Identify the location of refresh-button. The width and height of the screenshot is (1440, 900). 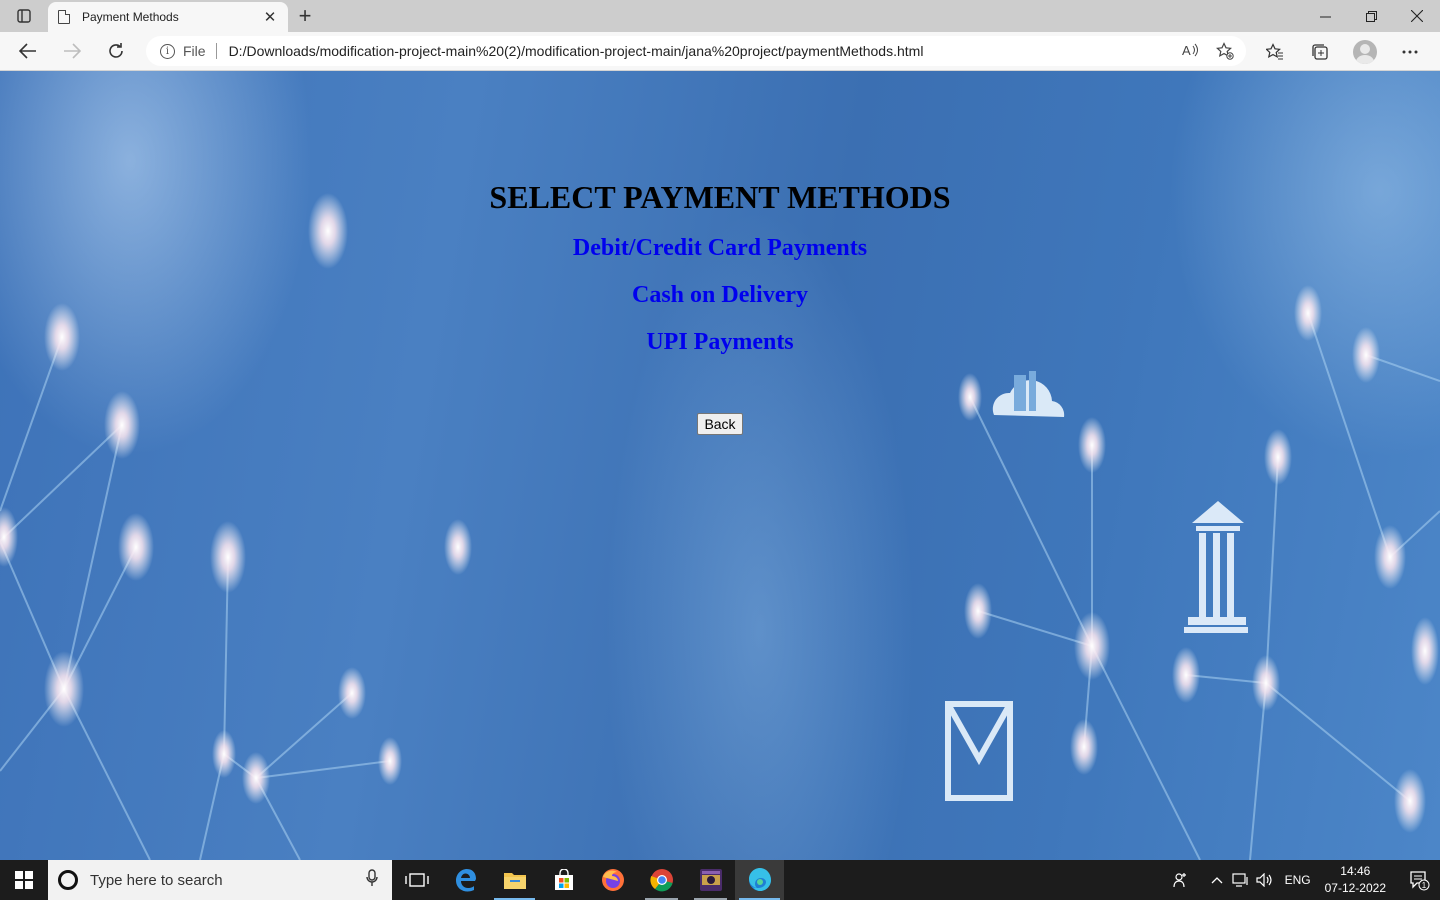
(116, 51).